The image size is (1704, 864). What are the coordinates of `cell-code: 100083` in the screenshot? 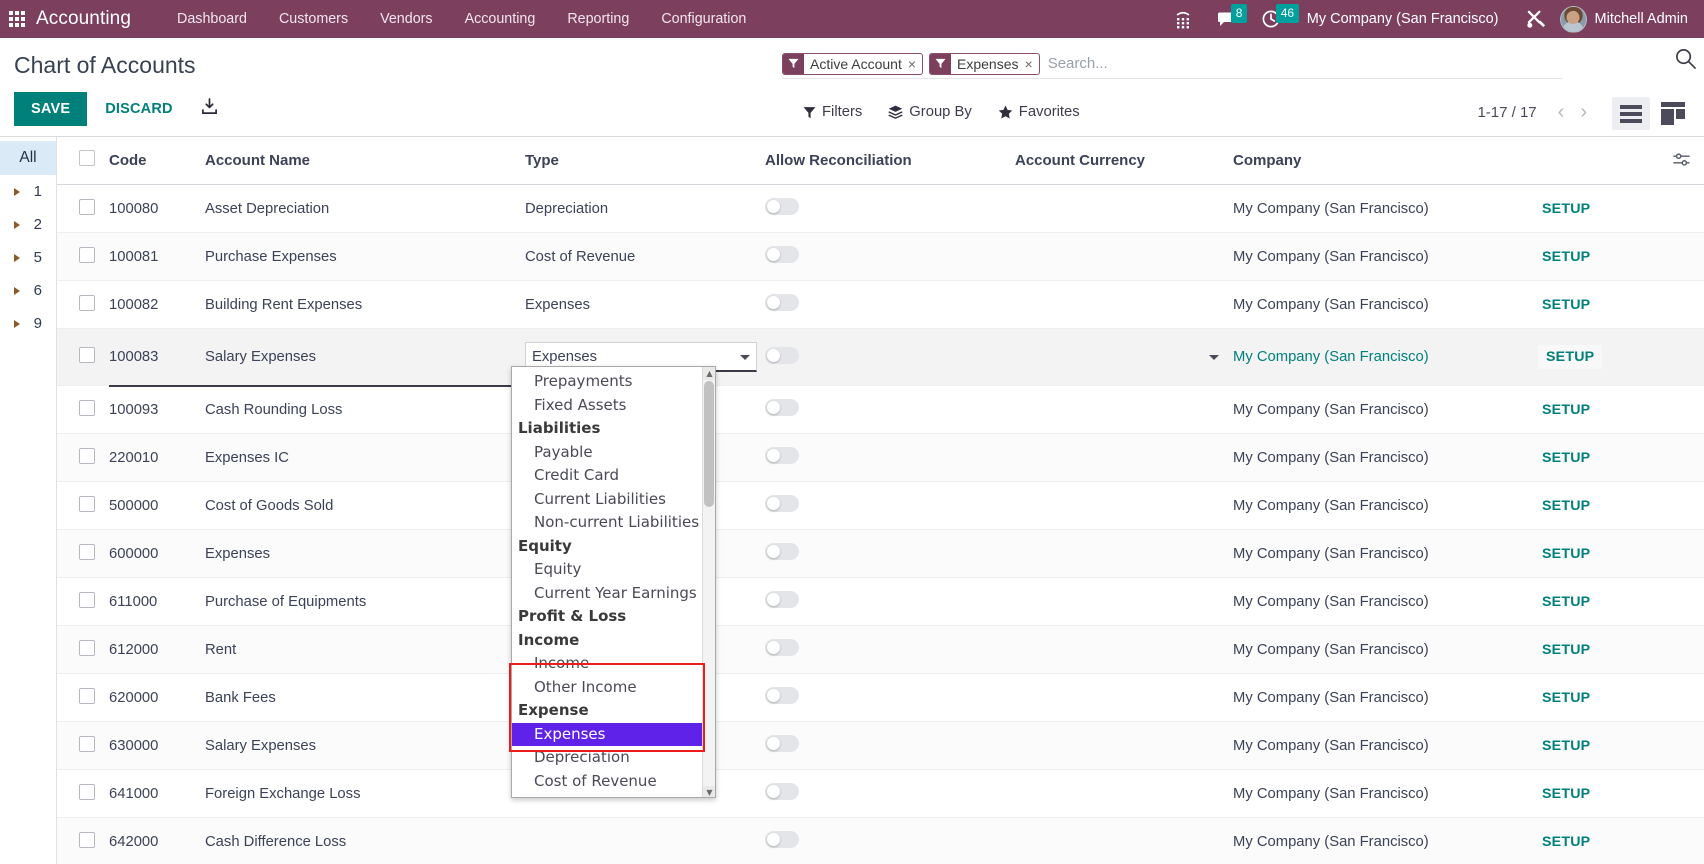 It's located at (157, 357).